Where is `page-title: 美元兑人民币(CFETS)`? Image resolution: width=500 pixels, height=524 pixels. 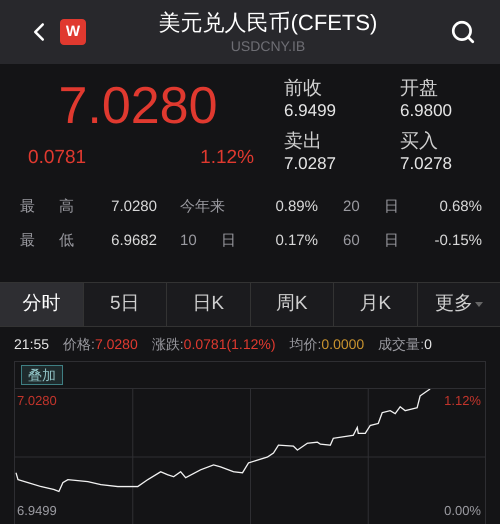
page-title: 美元兑人民币(CFETS) is located at coordinates (268, 23).